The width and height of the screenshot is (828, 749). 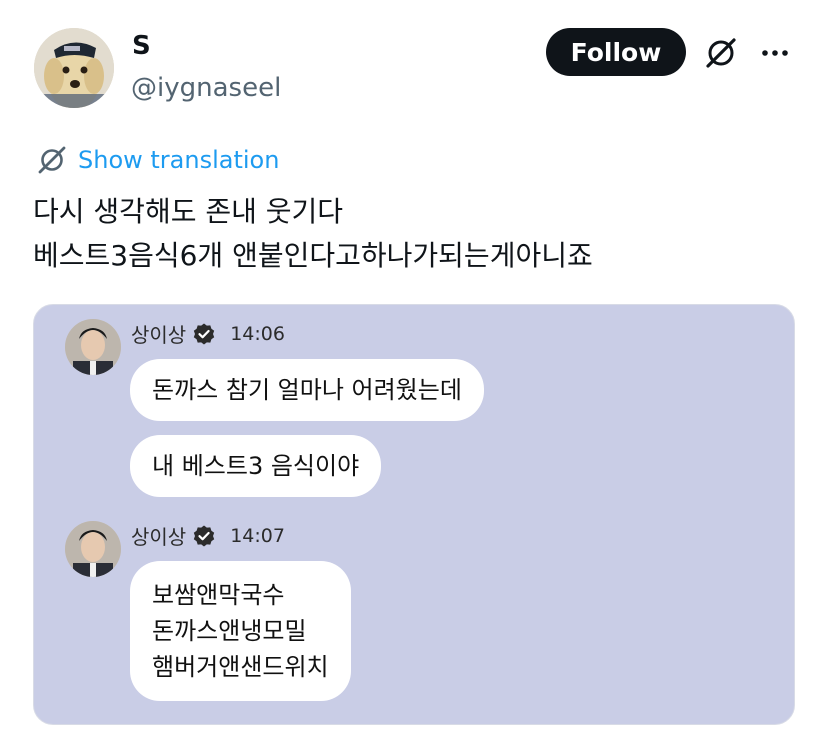 I want to click on chat-message-header: 상이상 14:07, so click(x=208, y=535).